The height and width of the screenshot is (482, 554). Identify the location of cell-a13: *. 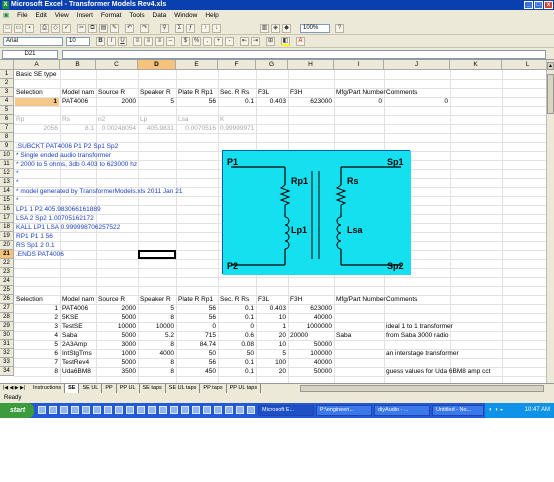
(17, 183).